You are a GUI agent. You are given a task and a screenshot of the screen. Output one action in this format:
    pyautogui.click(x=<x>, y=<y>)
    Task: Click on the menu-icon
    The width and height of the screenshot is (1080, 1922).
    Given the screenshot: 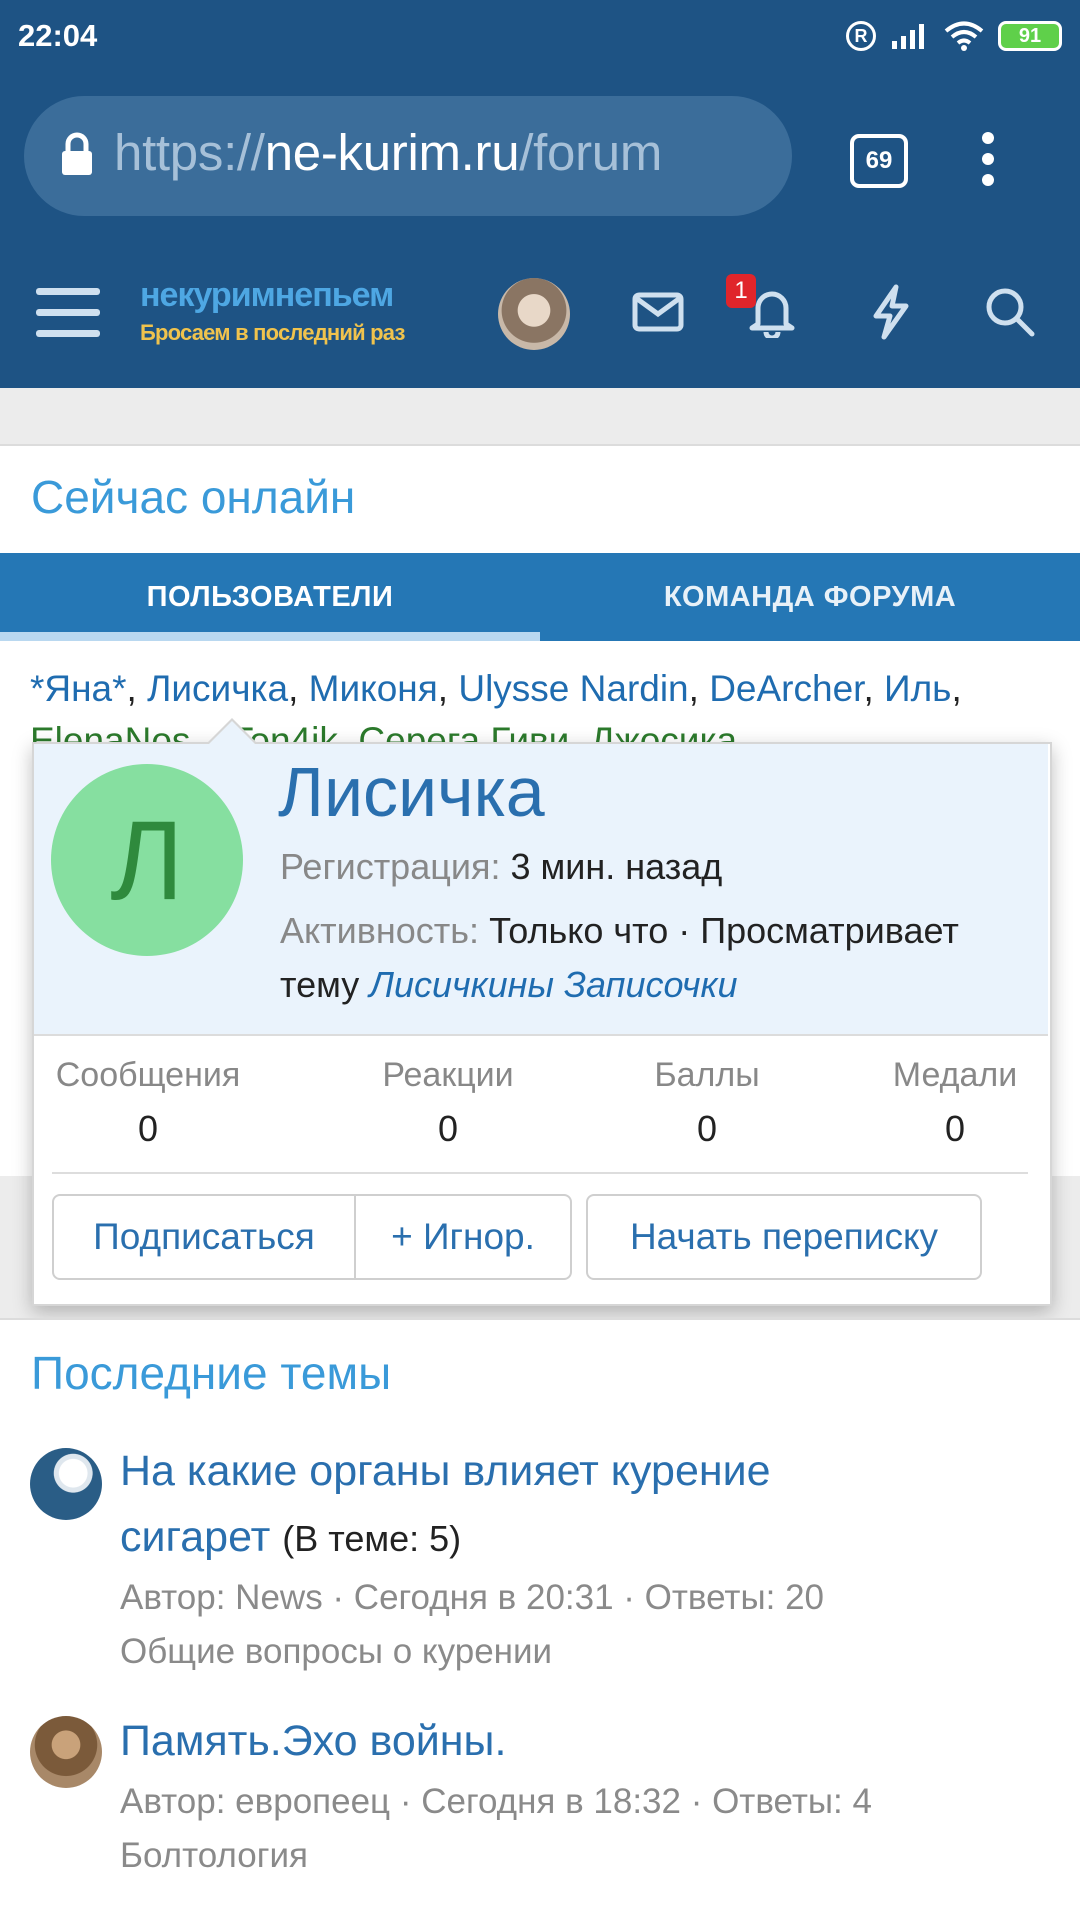 What is the action you would take?
    pyautogui.click(x=68, y=319)
    